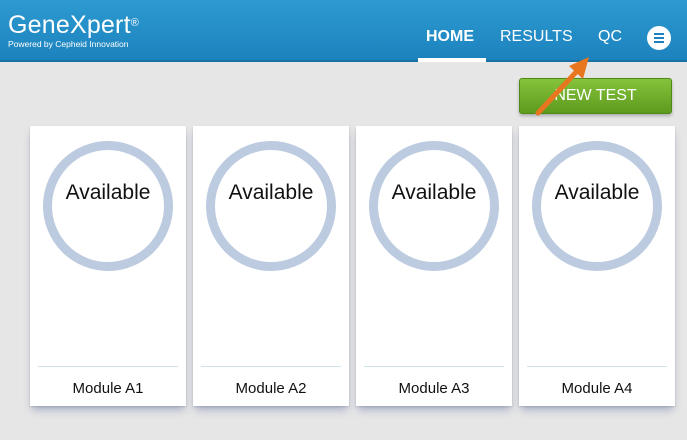  Describe the element at coordinates (450, 37) in the screenshot. I see `nav-home-tab: HOME` at that location.